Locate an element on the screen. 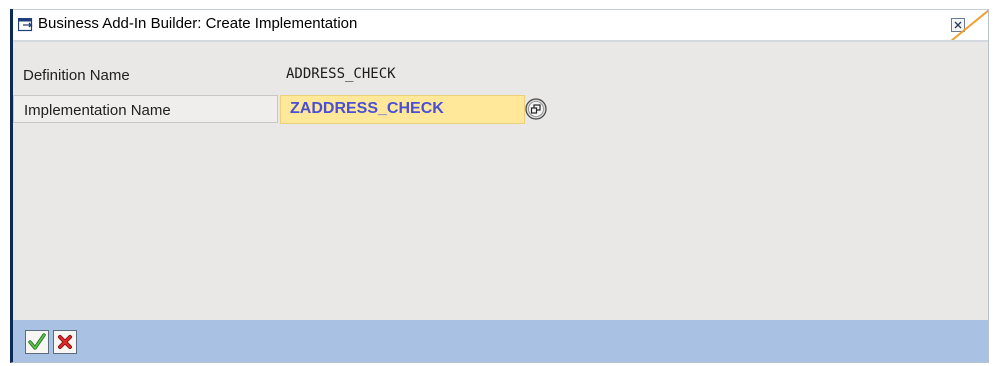  definition-name-row: Definition Name ADDRESS_CHECK is located at coordinates (313, 75).